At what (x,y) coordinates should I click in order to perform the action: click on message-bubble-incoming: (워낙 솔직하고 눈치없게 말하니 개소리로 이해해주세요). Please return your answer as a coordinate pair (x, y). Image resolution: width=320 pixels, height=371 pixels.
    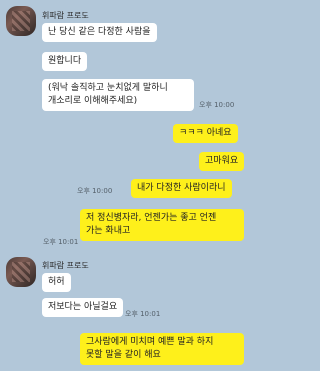
    Looking at the image, I should click on (118, 95).